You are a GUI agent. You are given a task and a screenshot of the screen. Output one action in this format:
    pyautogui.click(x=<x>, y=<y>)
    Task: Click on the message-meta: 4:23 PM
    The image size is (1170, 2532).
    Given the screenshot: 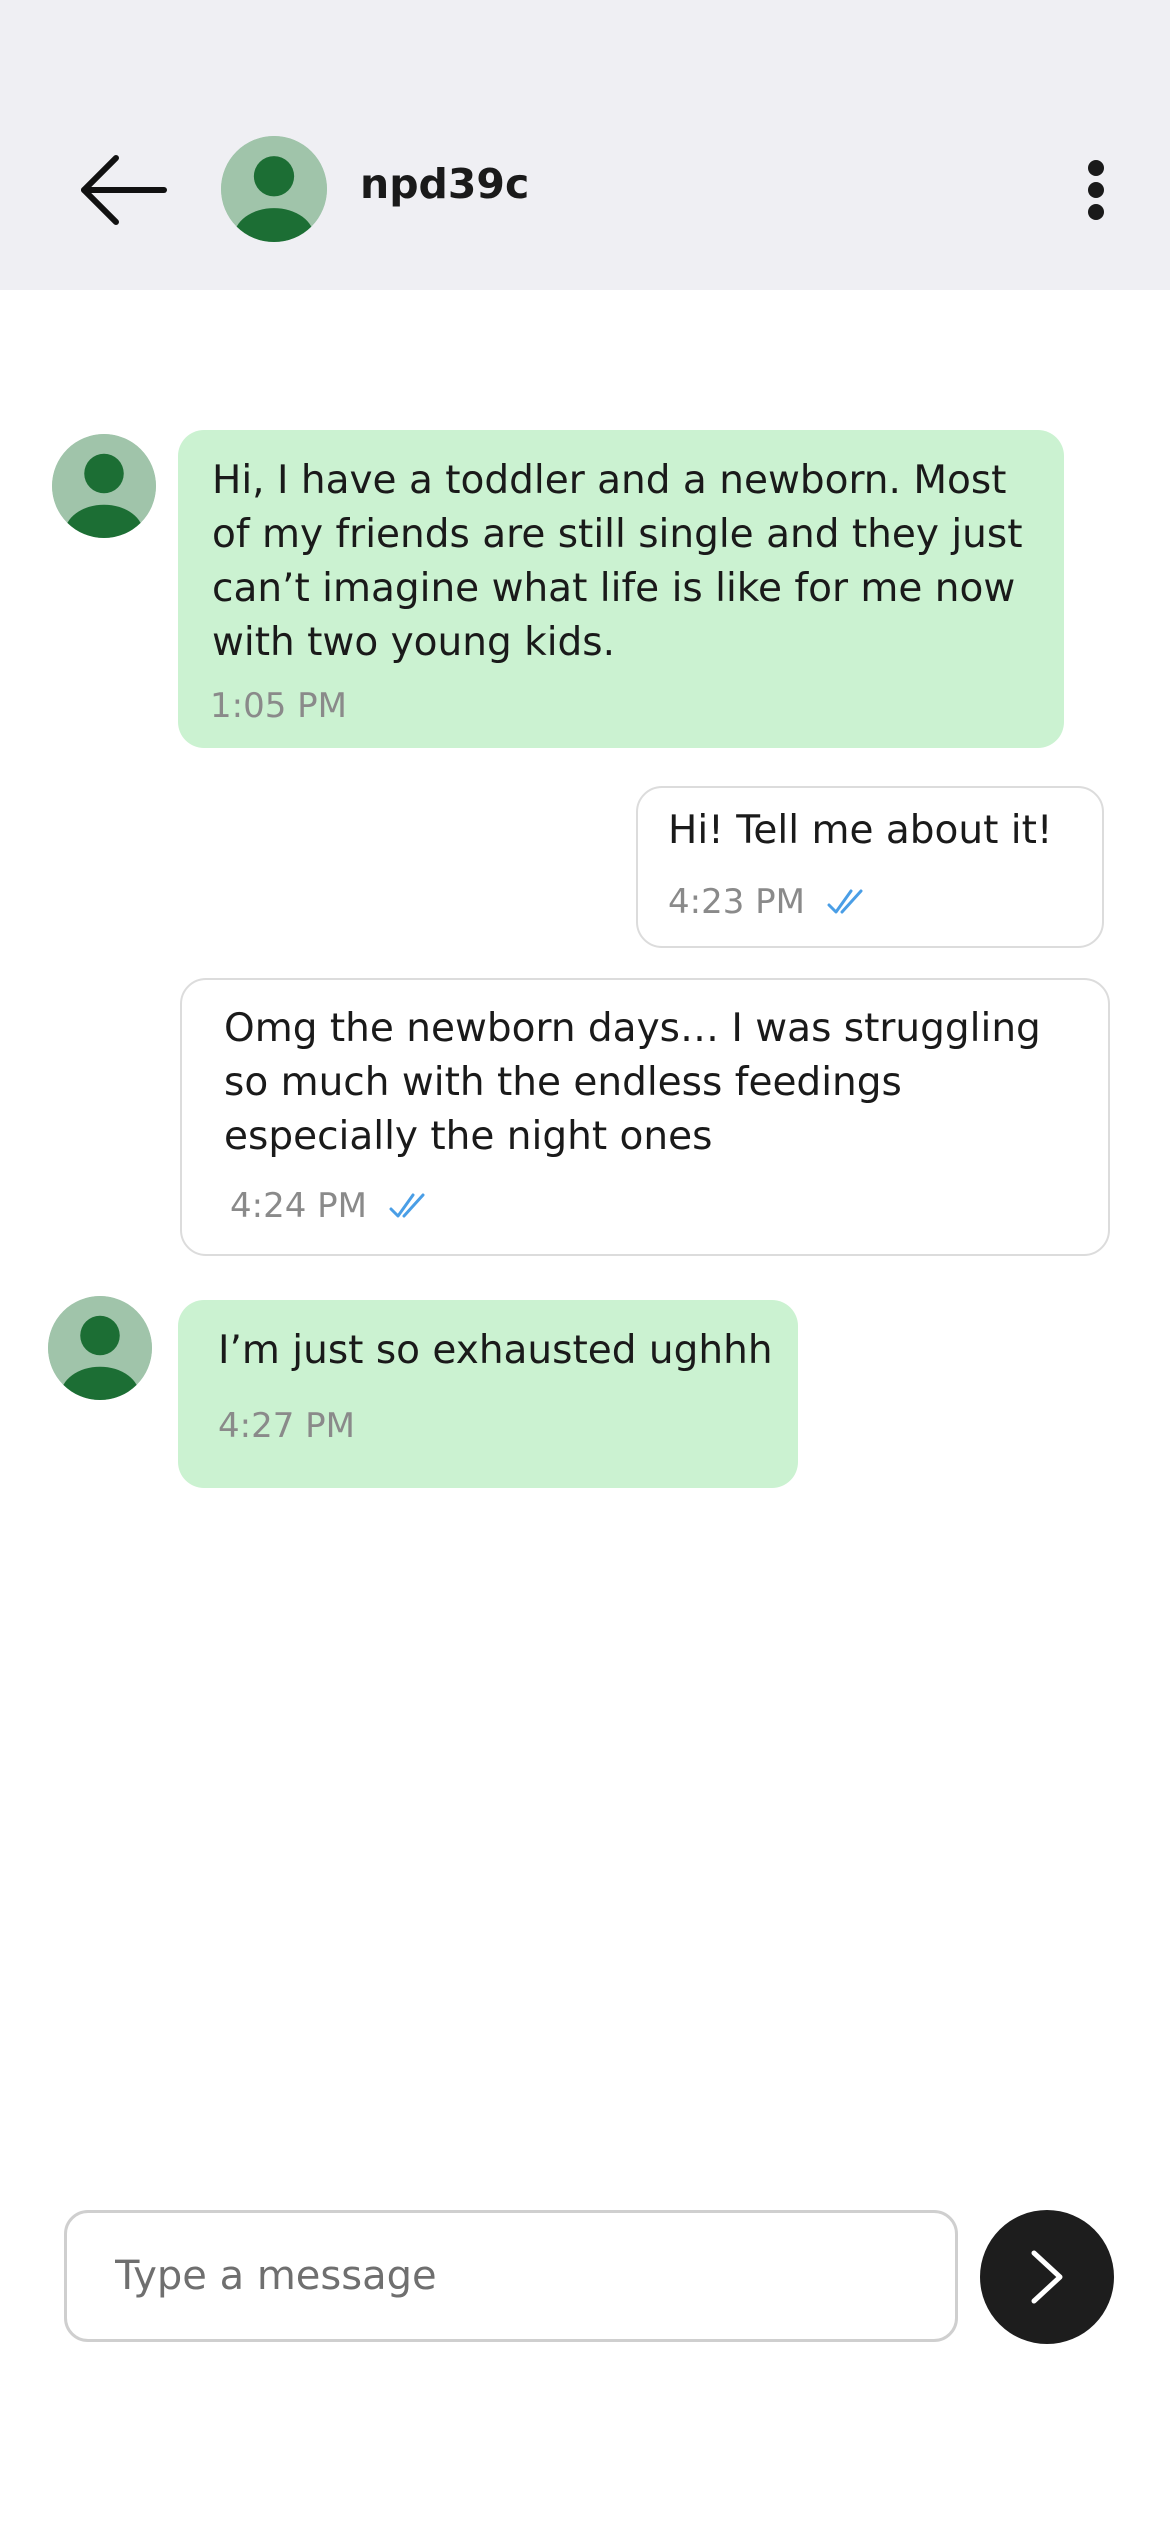 What is the action you would take?
    pyautogui.click(x=768, y=902)
    